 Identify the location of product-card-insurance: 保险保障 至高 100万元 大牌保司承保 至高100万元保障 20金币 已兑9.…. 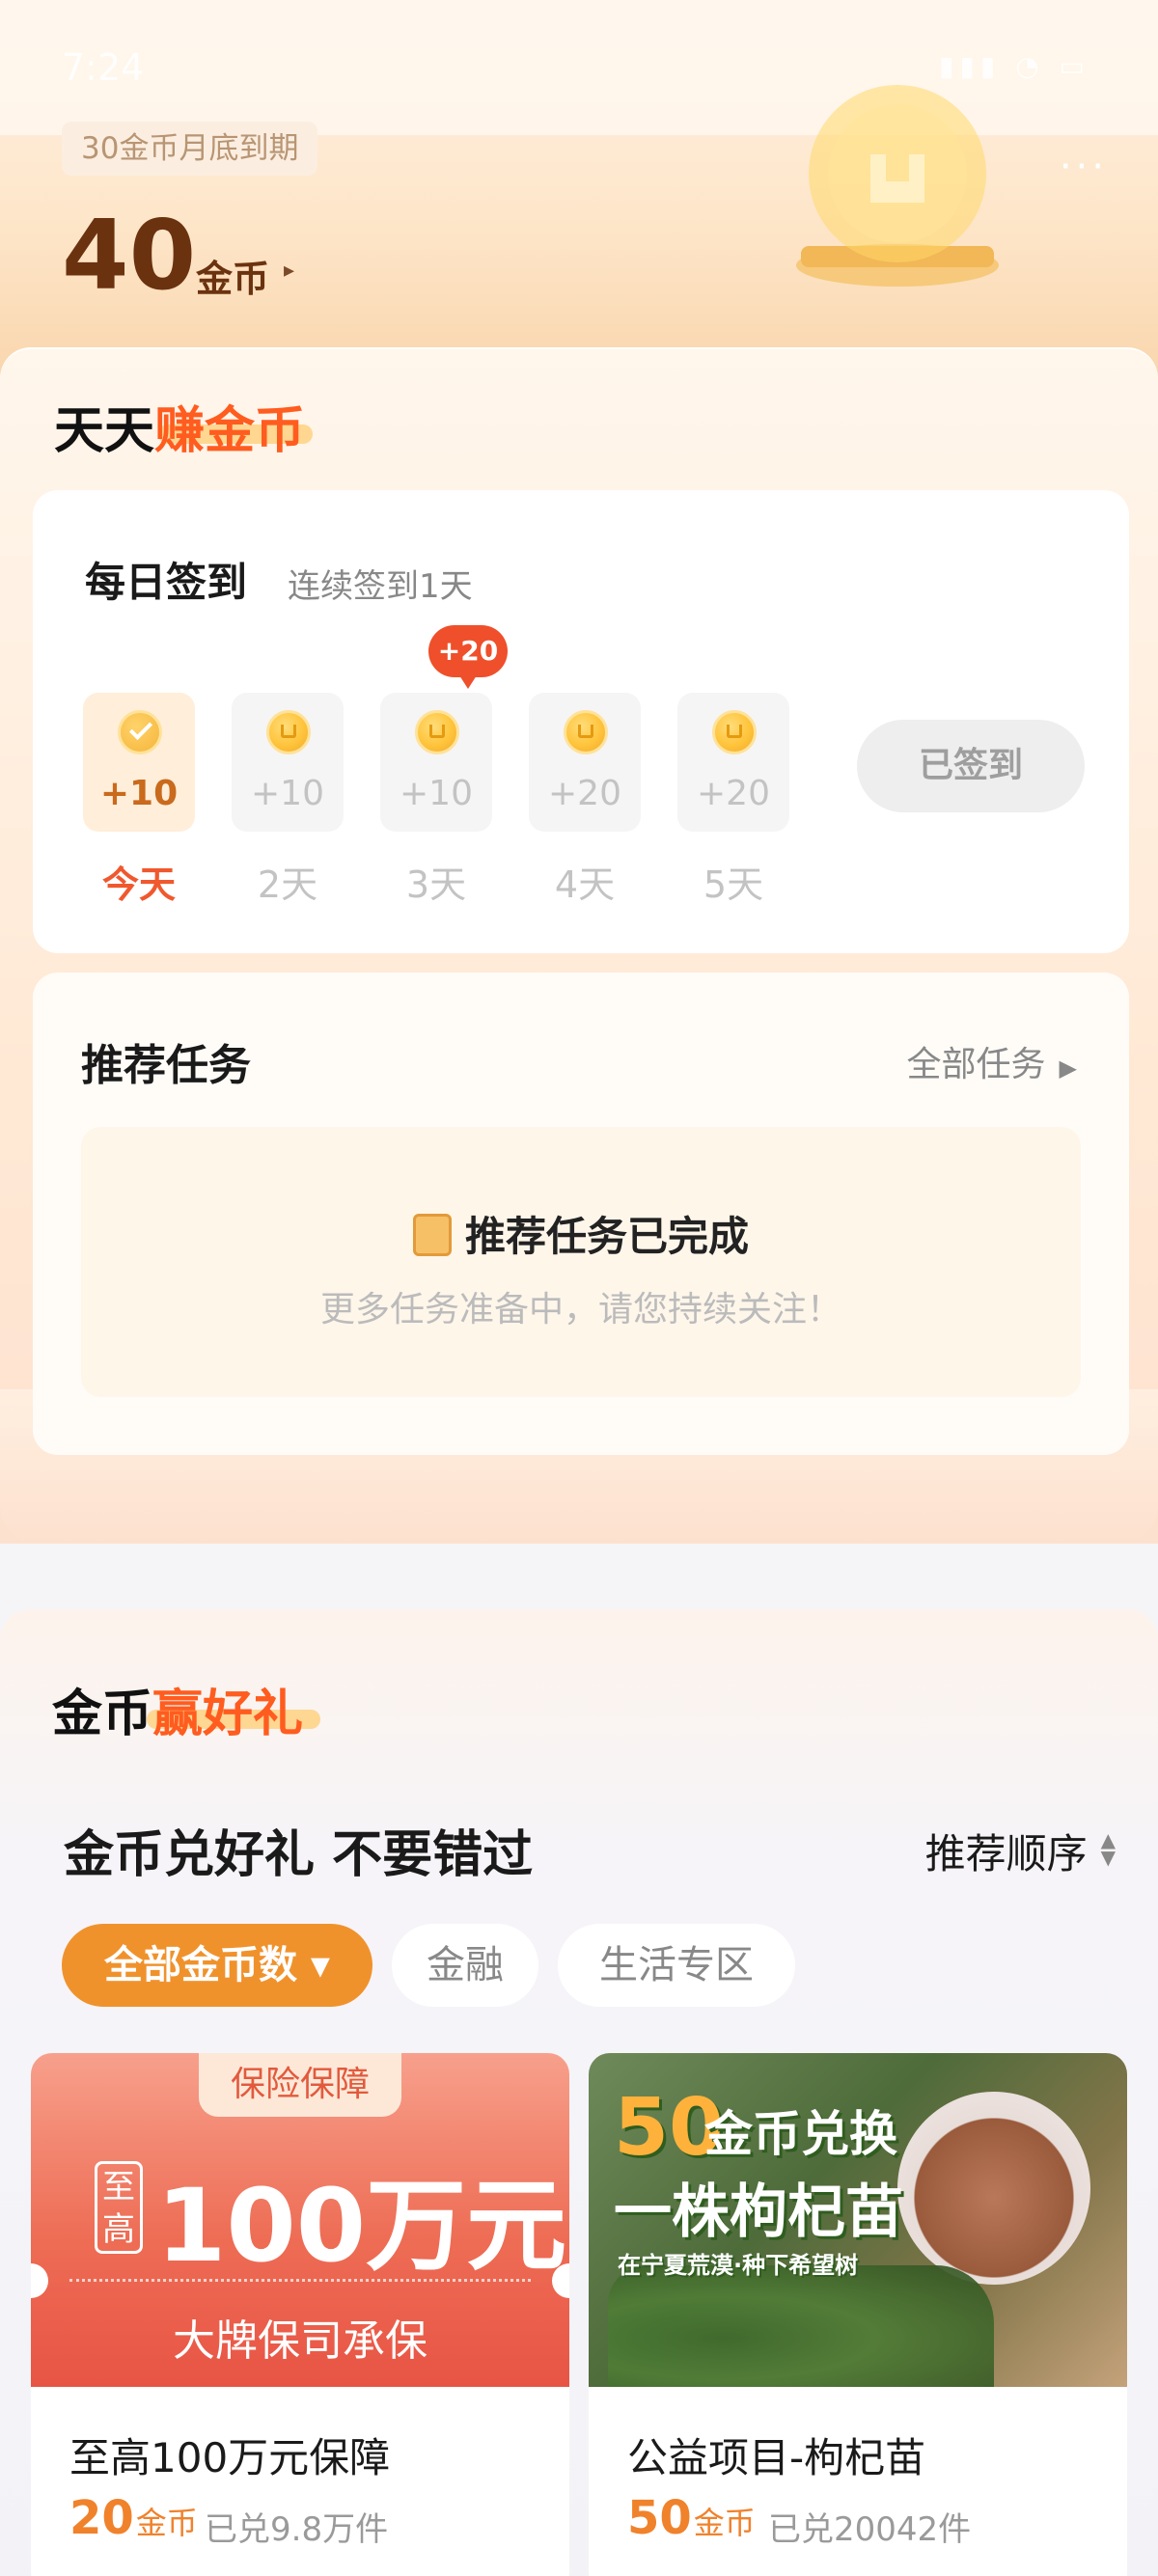
(300, 2315).